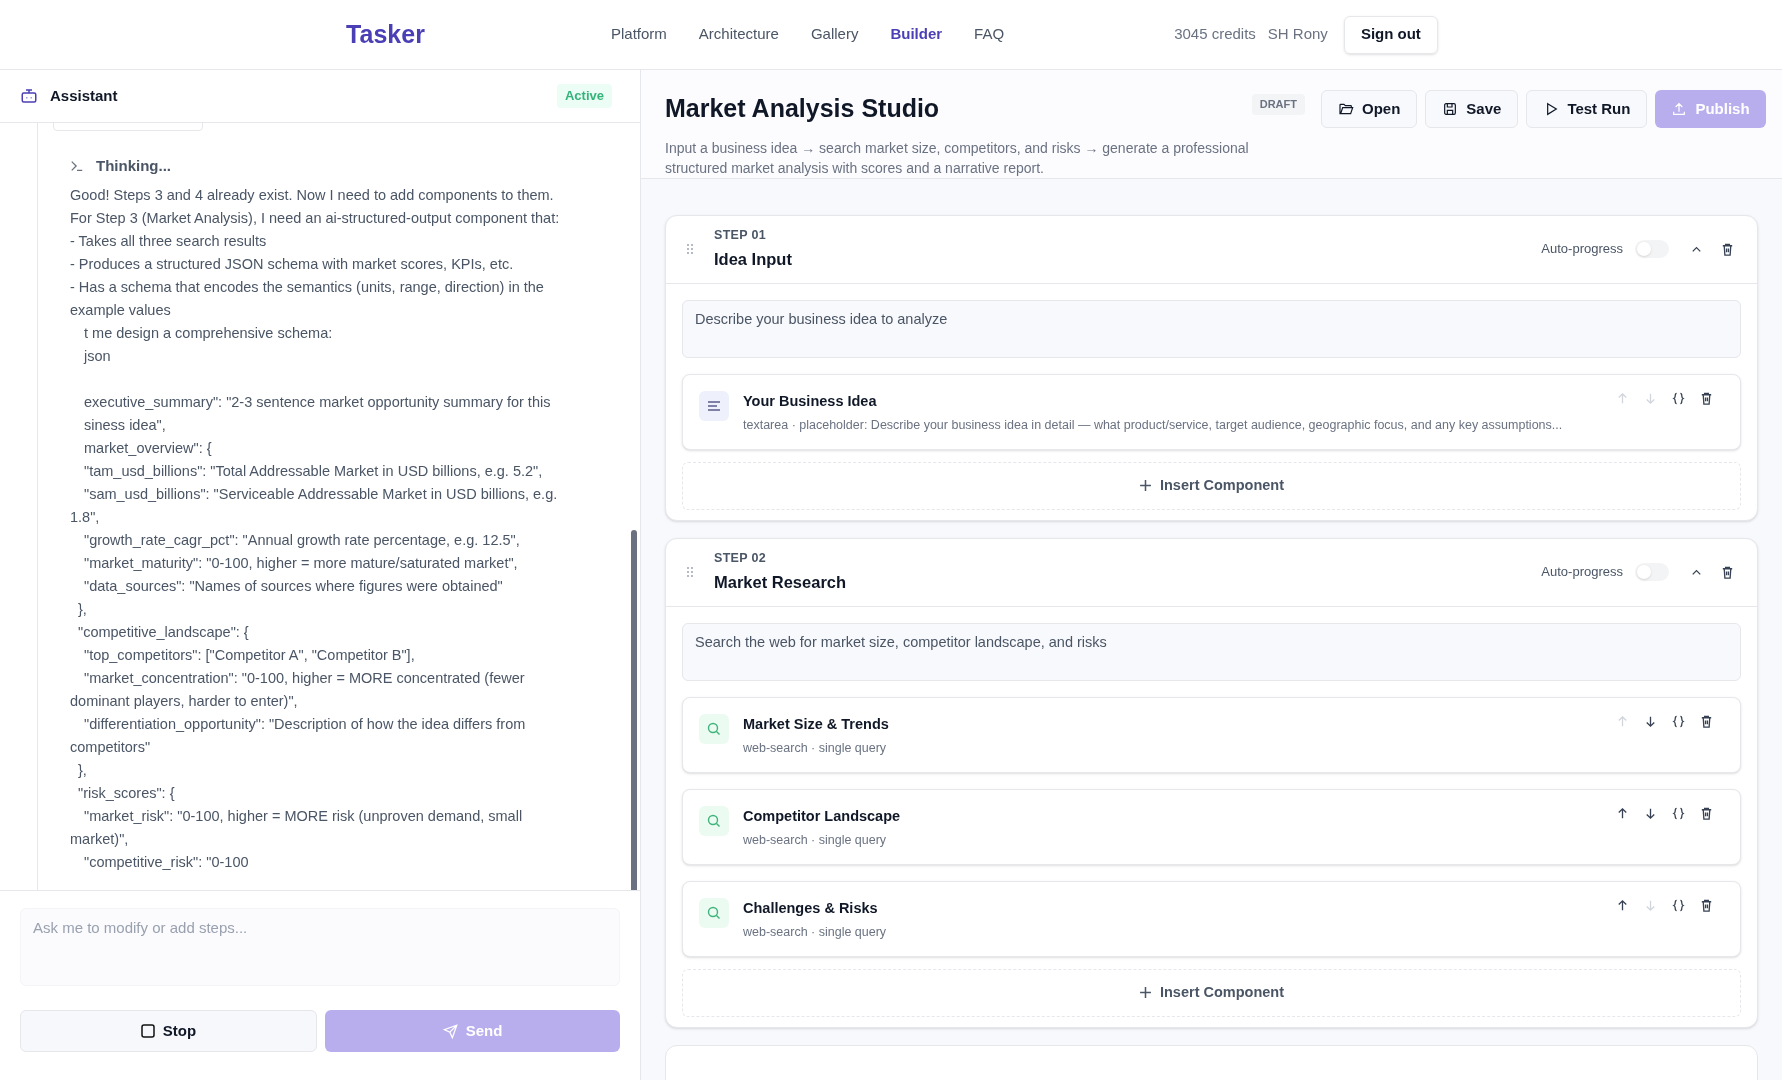  I want to click on component-title: Your Business Idea, so click(810, 401).